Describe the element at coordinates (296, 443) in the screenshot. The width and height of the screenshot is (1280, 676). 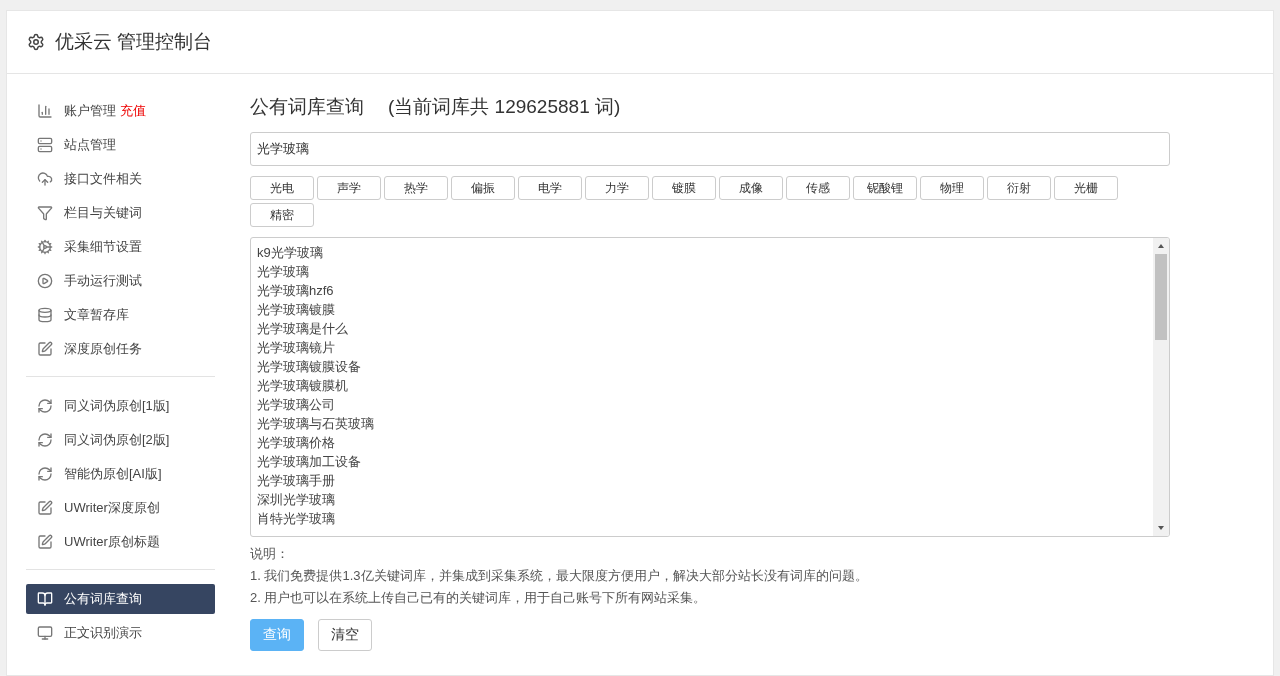
I see `result-item: 光学玻璃价格` at that location.